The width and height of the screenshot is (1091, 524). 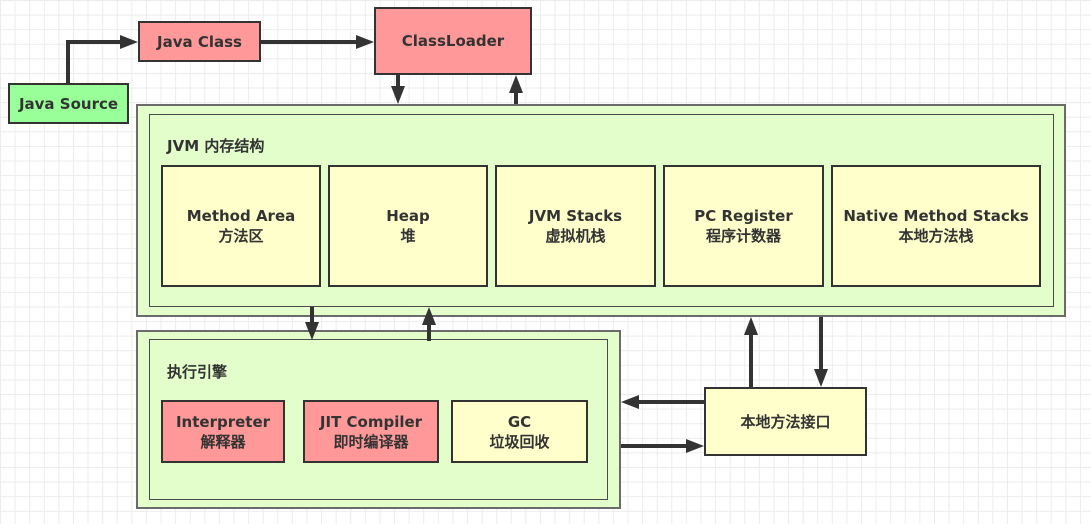 What do you see at coordinates (317, 42) in the screenshot?
I see `arrow-class-to-classloader` at bounding box center [317, 42].